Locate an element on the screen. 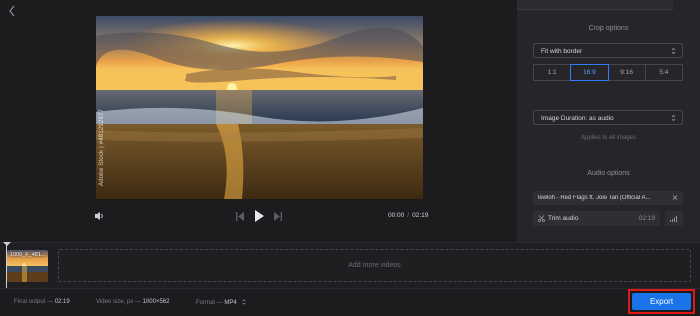  audio-volume-button is located at coordinates (674, 218).